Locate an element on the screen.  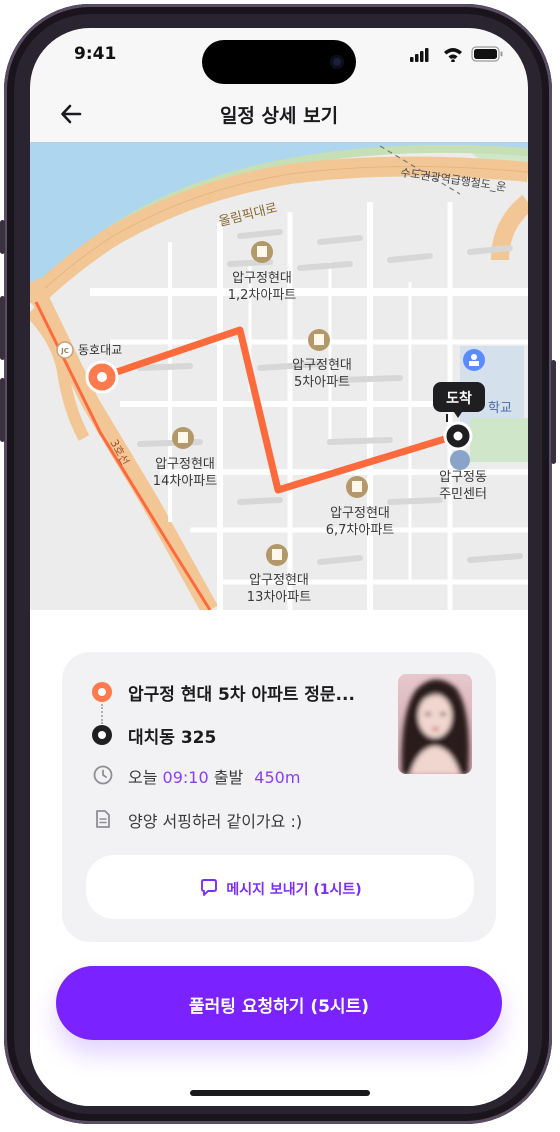
clock-icon is located at coordinates (103, 775).